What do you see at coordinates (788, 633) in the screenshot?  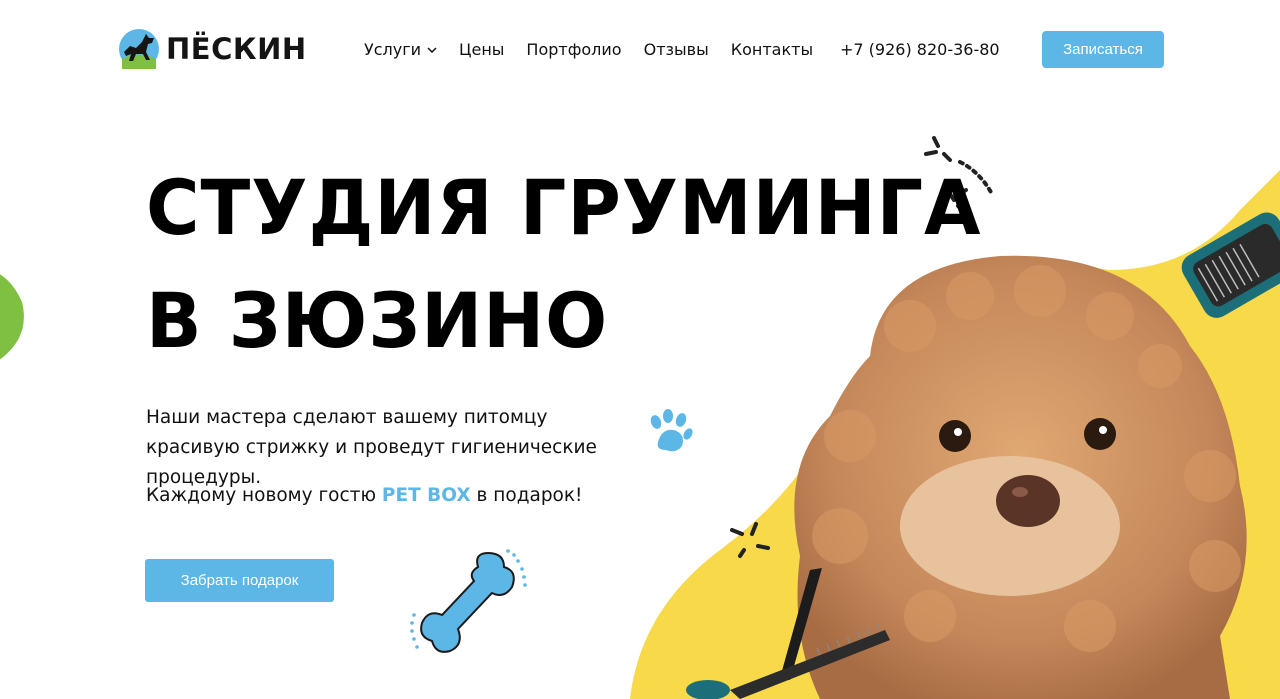 I see `scissors-icon` at bounding box center [788, 633].